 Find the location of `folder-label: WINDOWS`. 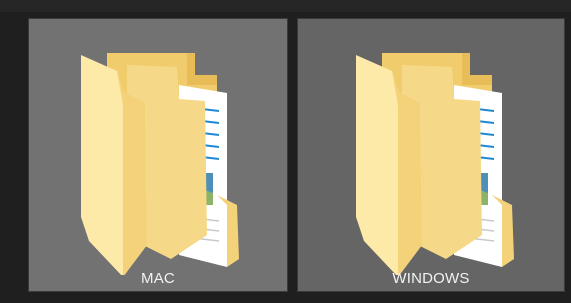

folder-label: WINDOWS is located at coordinates (431, 278).